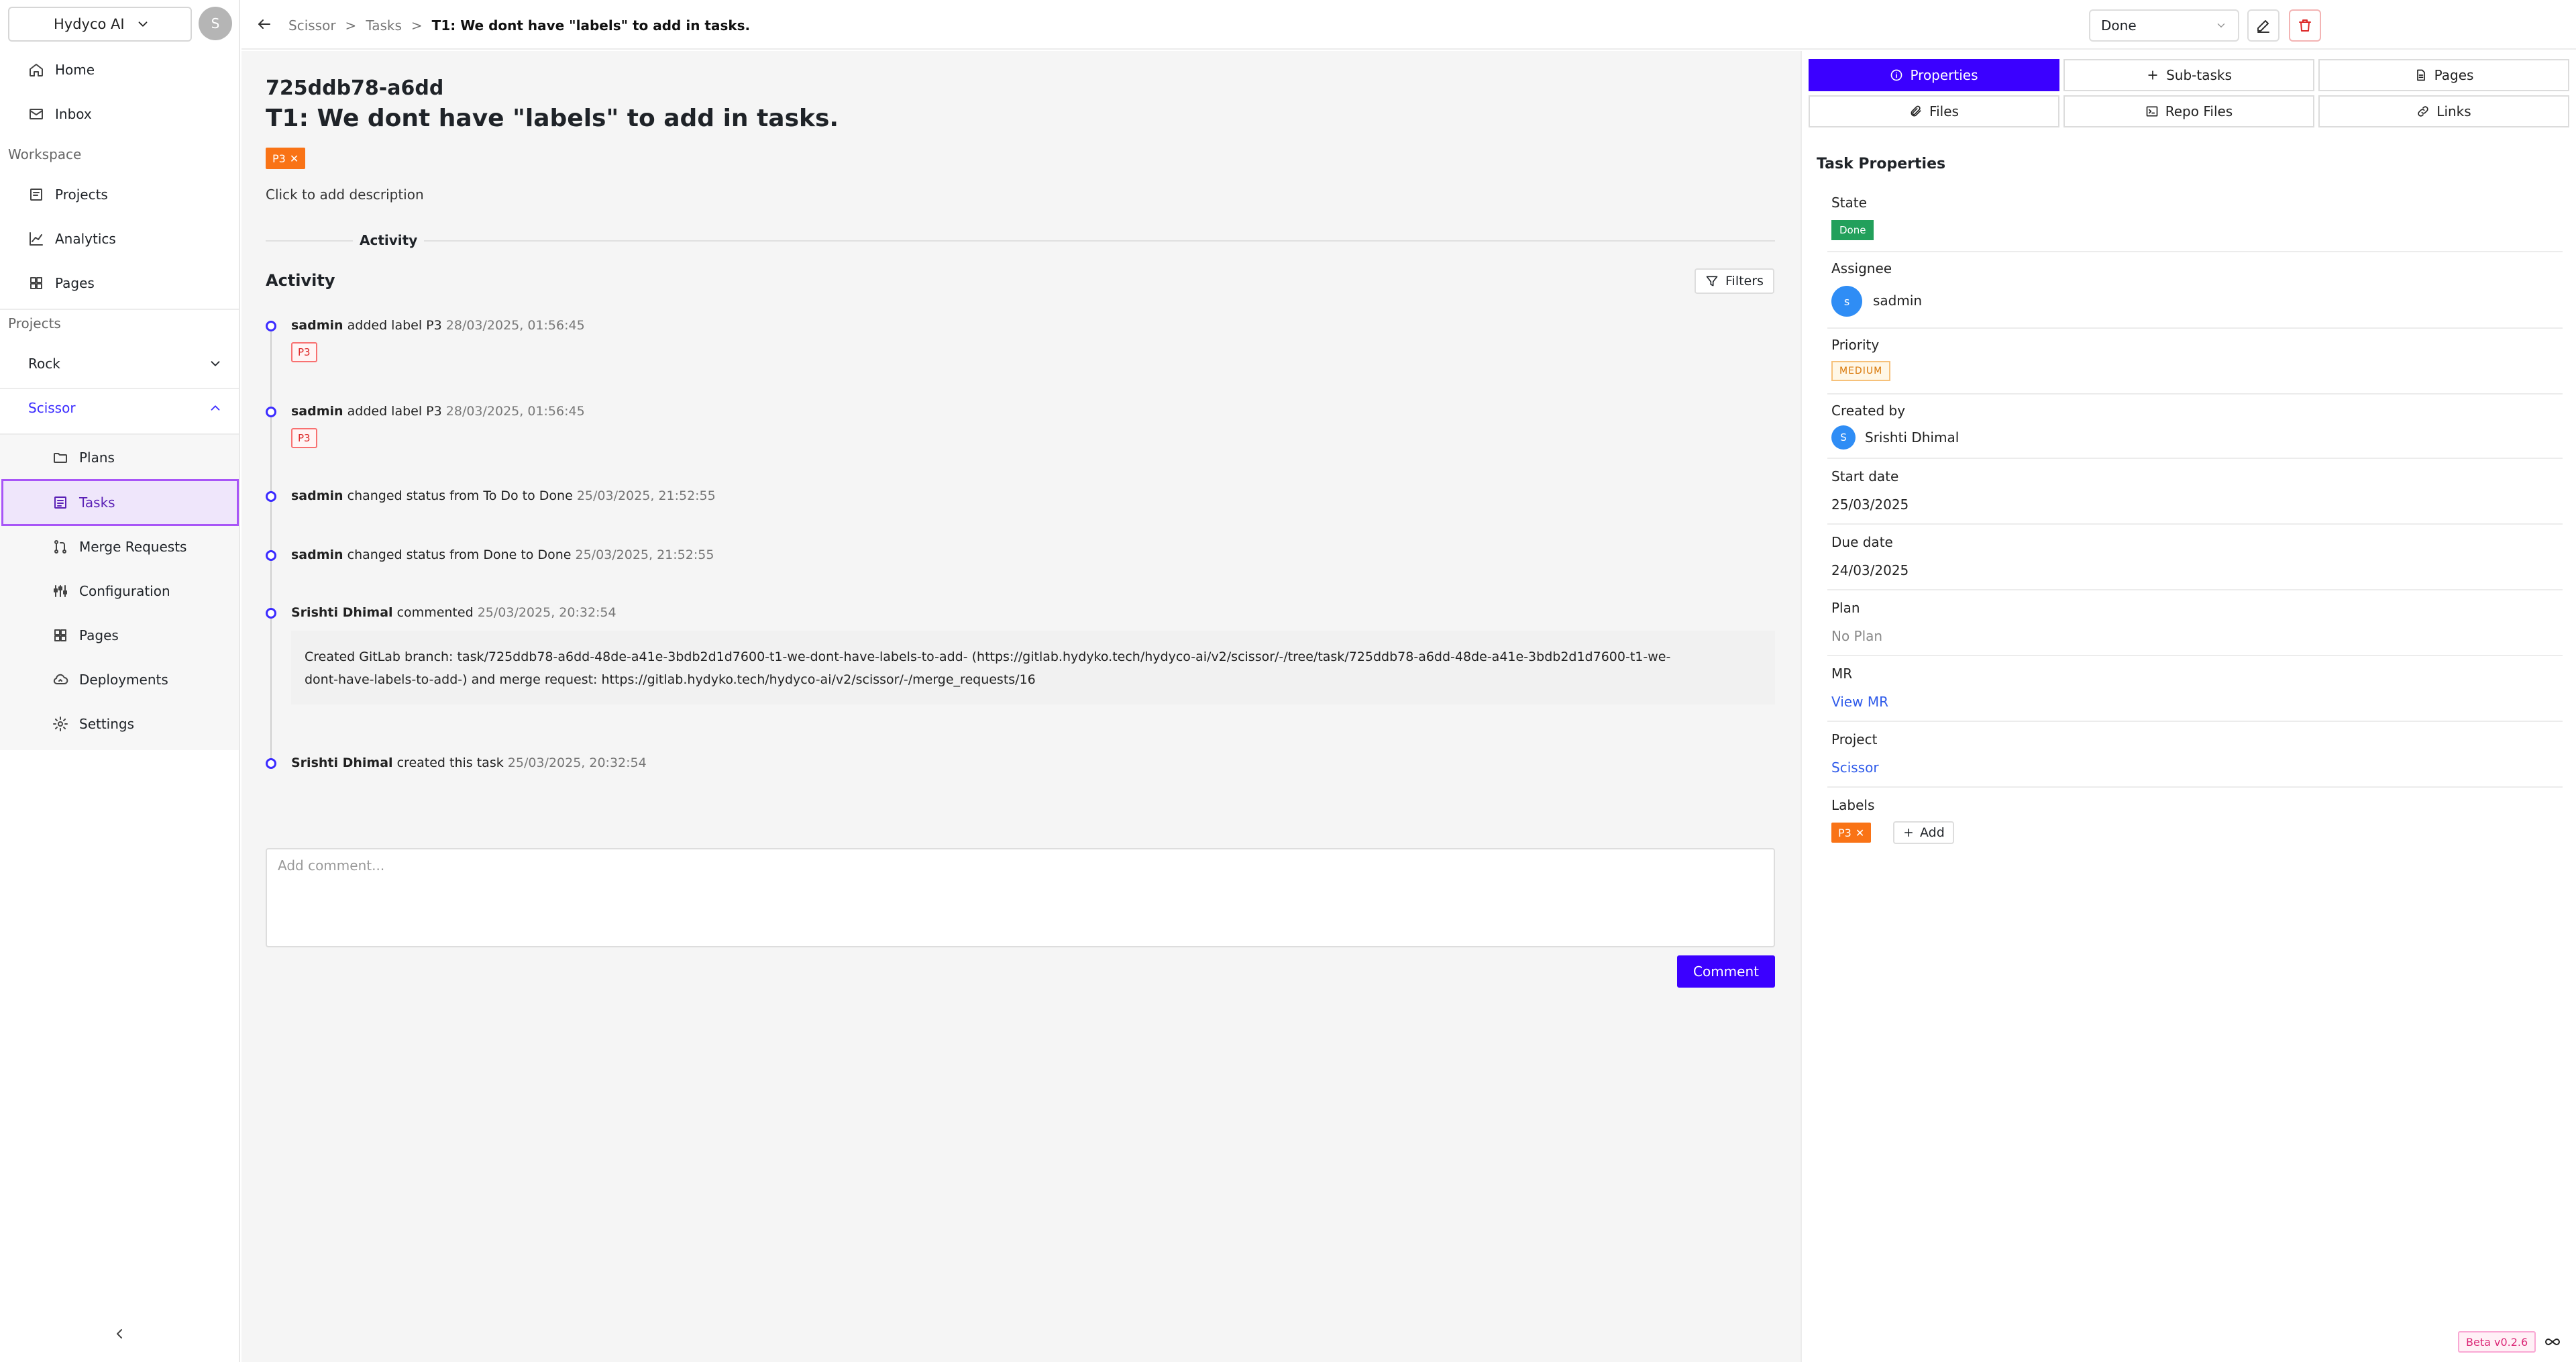  What do you see at coordinates (304, 352) in the screenshot?
I see `activity-tag: P3` at bounding box center [304, 352].